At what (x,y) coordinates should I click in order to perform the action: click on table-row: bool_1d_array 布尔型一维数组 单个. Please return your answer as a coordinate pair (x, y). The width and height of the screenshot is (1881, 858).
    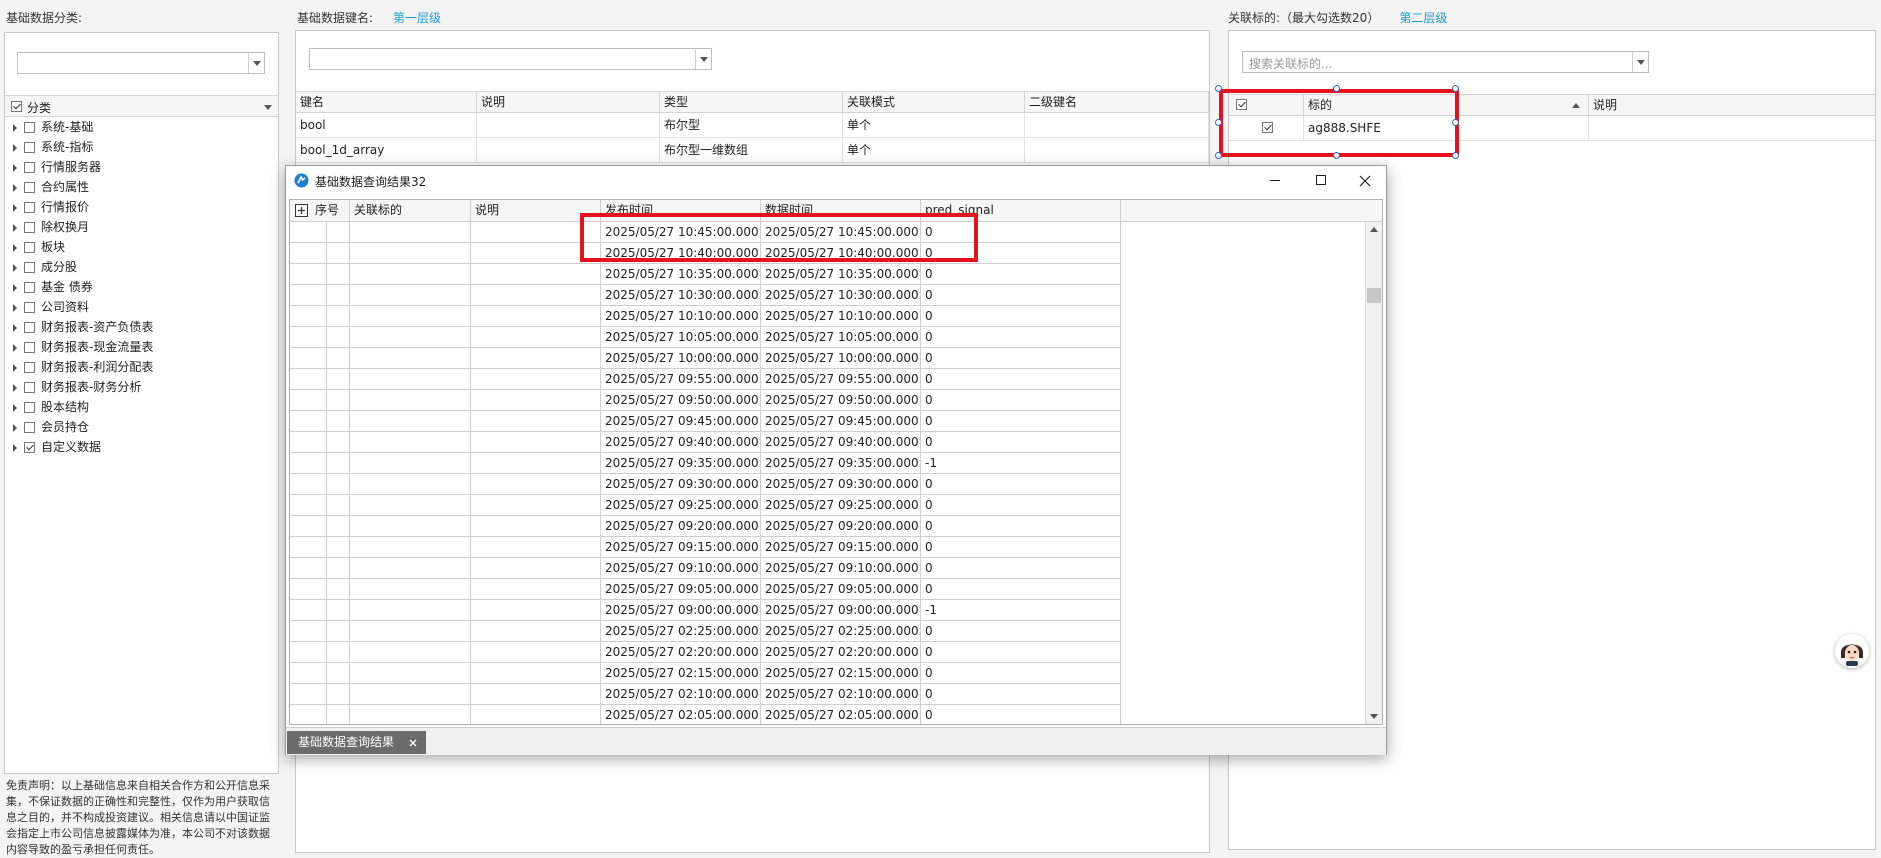
    Looking at the image, I should click on (752, 150).